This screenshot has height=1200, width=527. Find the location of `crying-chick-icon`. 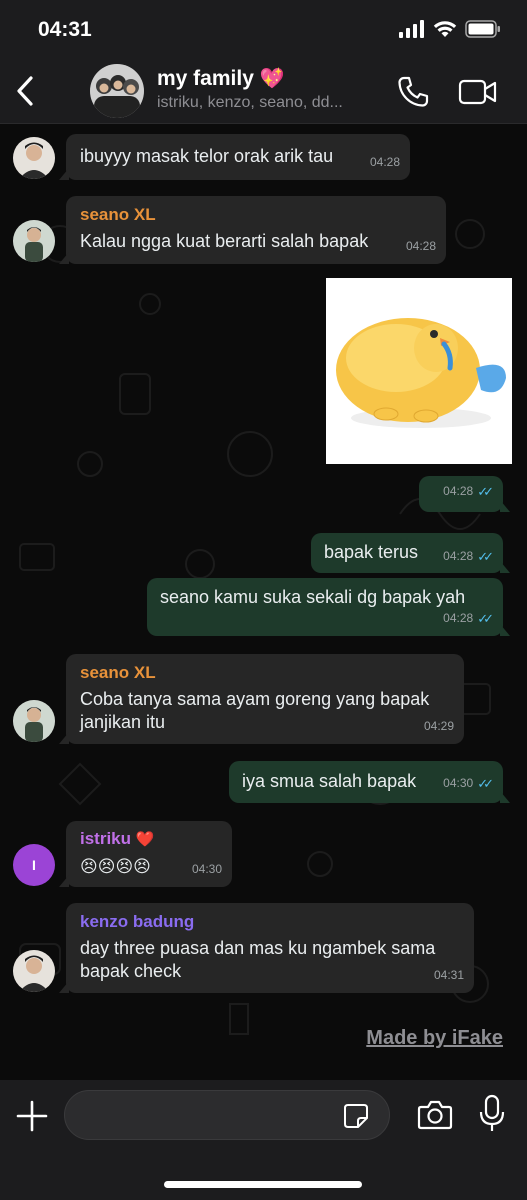

crying-chick-icon is located at coordinates (419, 371).